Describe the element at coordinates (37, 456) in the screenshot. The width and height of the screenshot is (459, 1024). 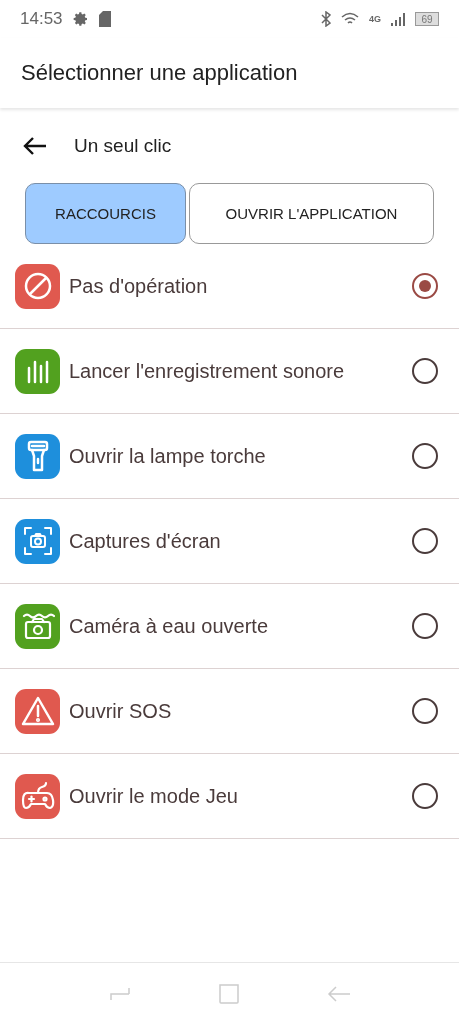
I see `flashlight-icon` at that location.